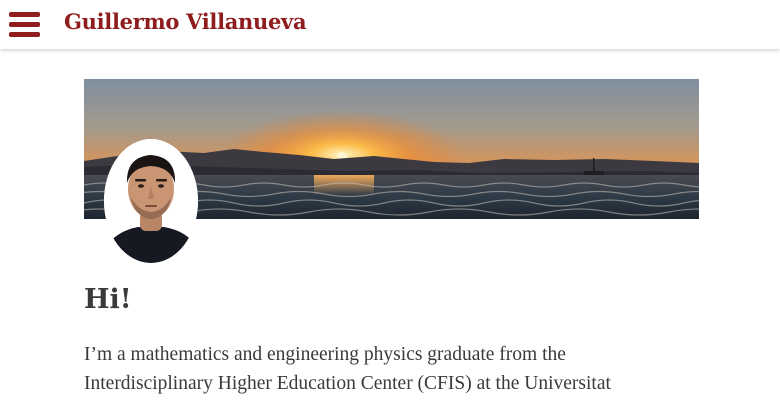  Describe the element at coordinates (108, 299) in the screenshot. I see `page-heading: Hi!` at that location.